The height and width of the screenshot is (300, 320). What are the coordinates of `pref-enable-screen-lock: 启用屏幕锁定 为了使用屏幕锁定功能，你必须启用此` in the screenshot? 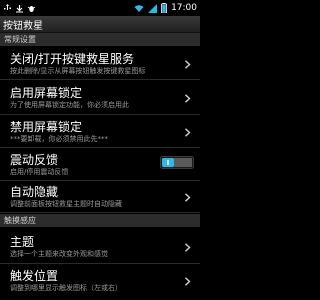 It's located at (100, 98).